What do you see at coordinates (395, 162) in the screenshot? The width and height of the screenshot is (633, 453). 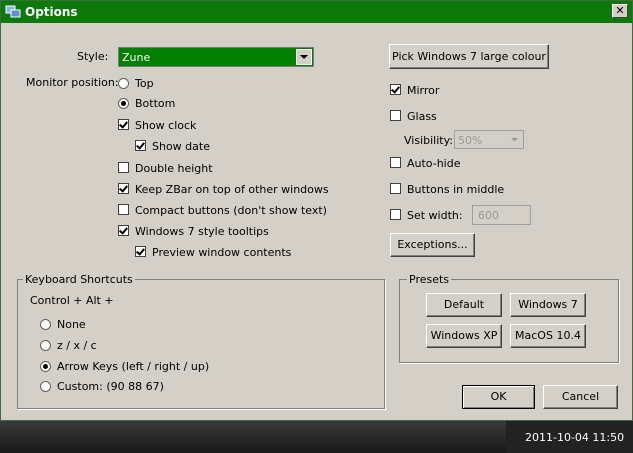 I see `auto-hide-checkbox` at bounding box center [395, 162].